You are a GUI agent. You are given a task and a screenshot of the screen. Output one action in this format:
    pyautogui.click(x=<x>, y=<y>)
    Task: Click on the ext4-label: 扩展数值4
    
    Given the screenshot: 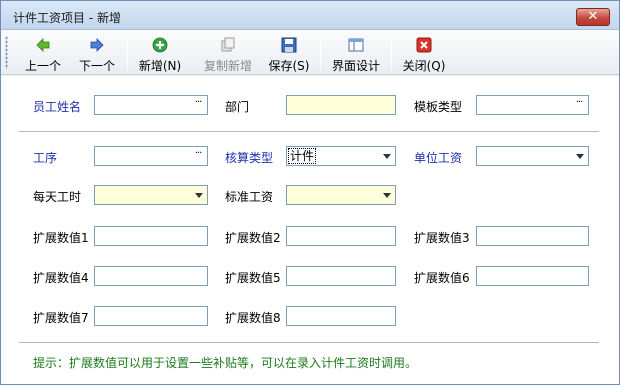 What is the action you would take?
    pyautogui.click(x=61, y=278)
    